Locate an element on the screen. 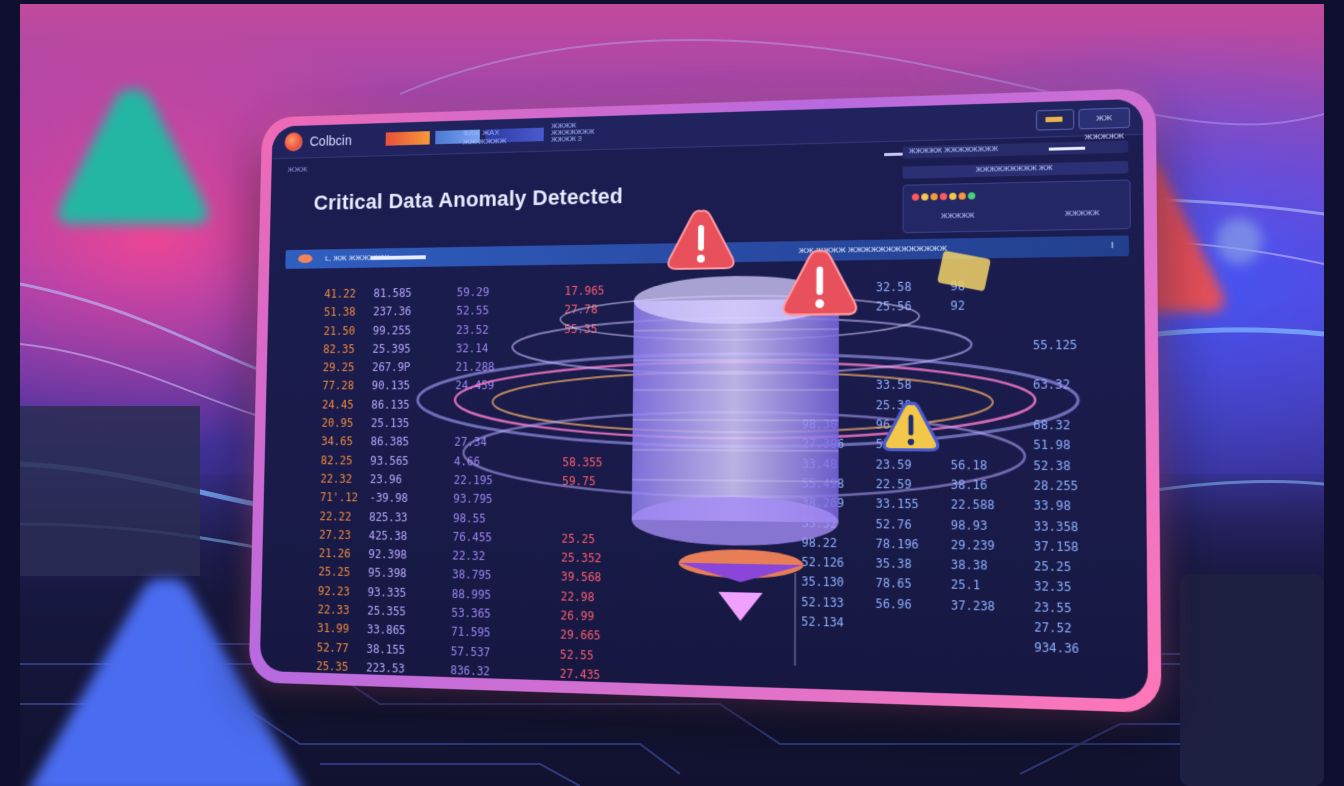 The height and width of the screenshot is (786, 1344). warning-icon is located at coordinates (700, 239).